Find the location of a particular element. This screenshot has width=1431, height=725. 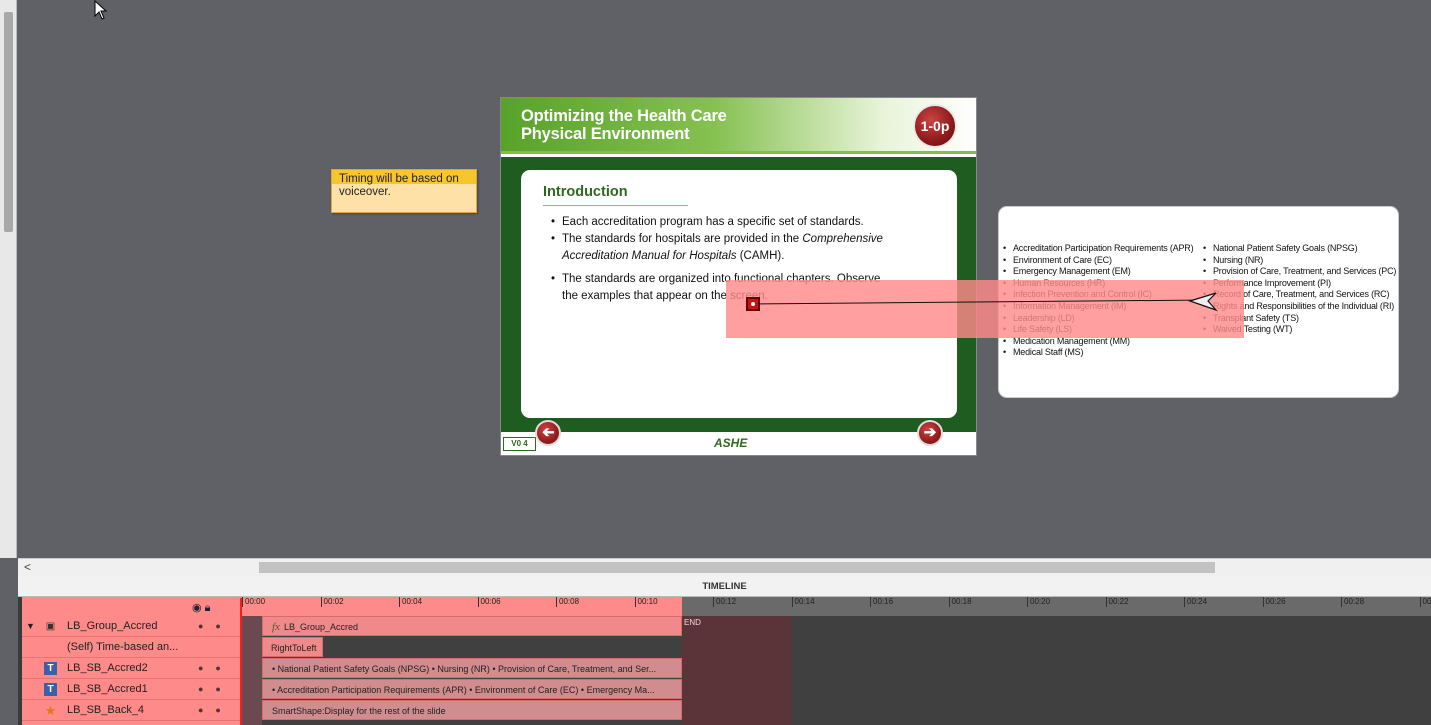

vertical-scrollbar is located at coordinates (8, 279).